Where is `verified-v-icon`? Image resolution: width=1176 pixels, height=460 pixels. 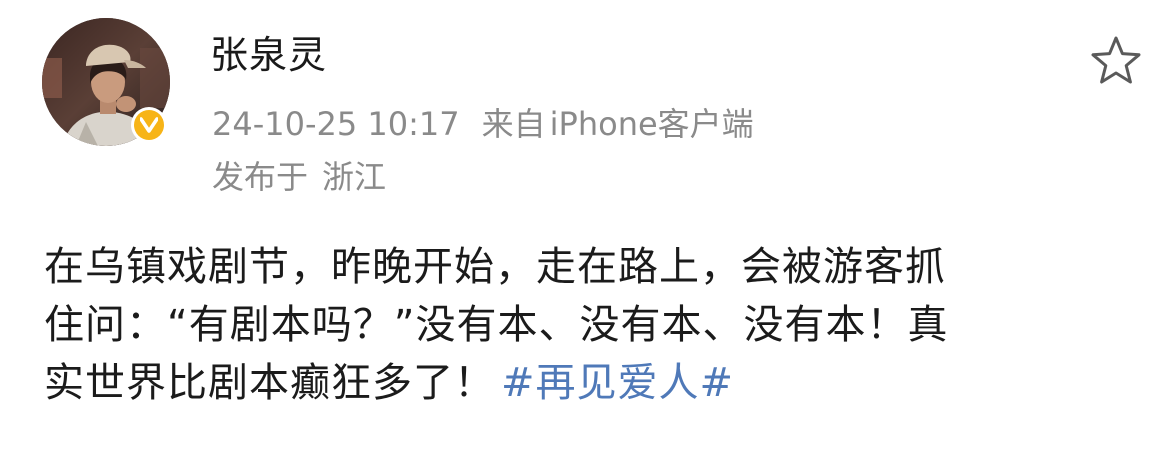
verified-v-icon is located at coordinates (149, 125).